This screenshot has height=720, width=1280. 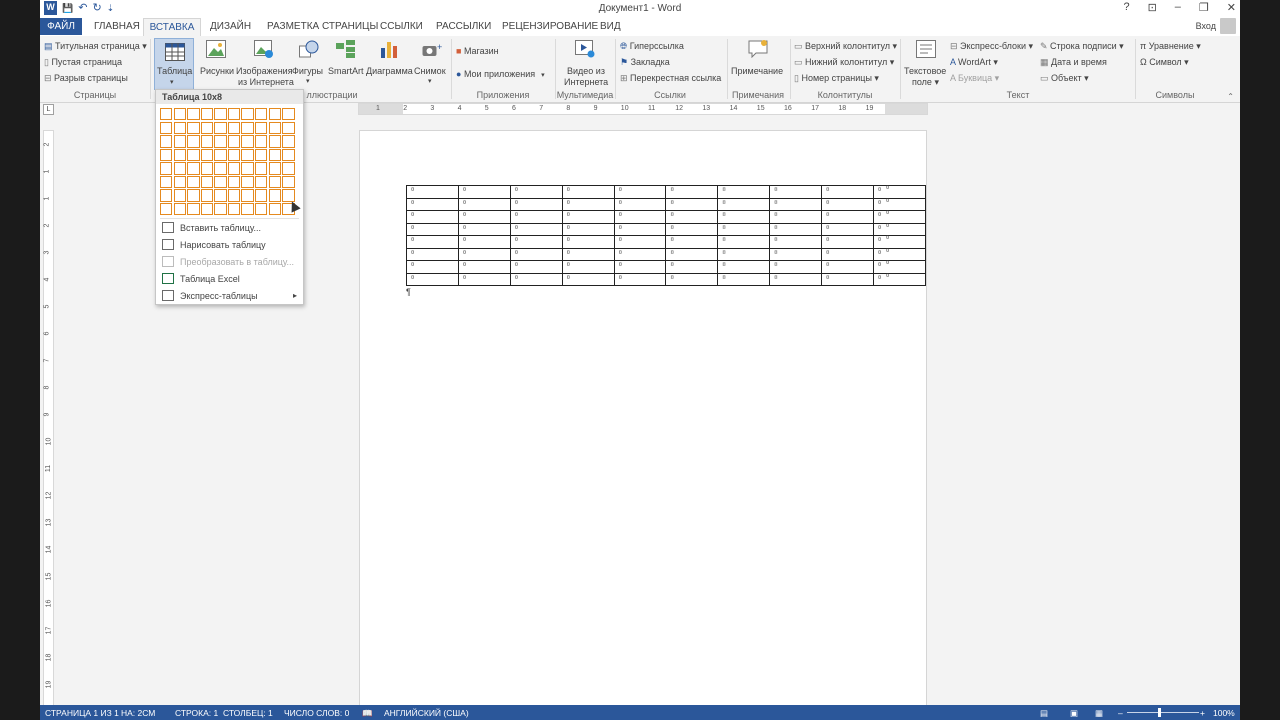 What do you see at coordinates (1152, 7) in the screenshot?
I see `ribbon-display-options-button: ⊡` at bounding box center [1152, 7].